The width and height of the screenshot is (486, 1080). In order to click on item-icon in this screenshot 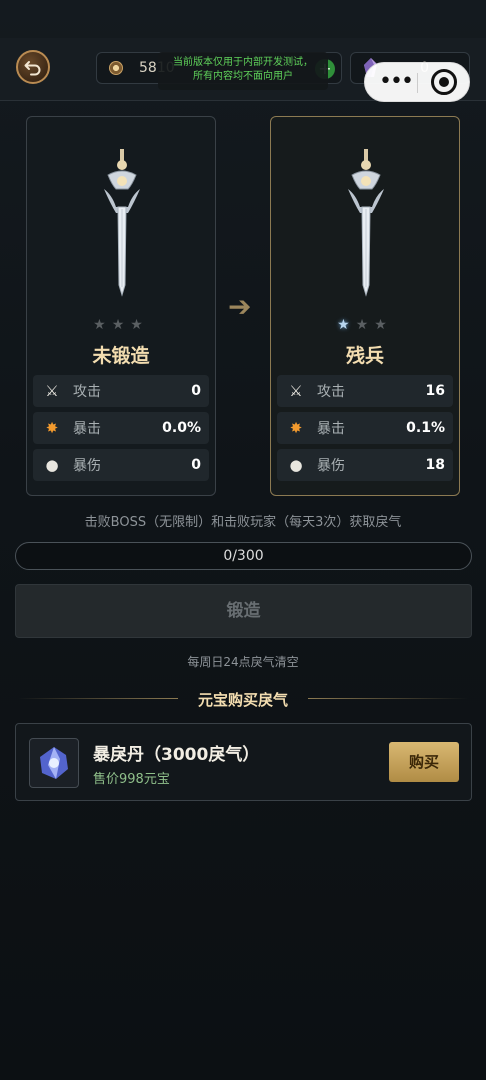, I will do `click(54, 763)`.